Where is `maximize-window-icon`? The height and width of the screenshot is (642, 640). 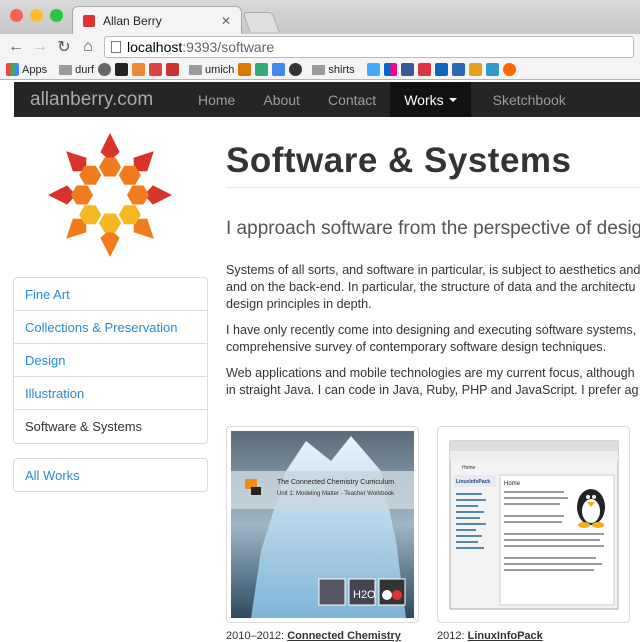
maximize-window-icon is located at coordinates (56, 15).